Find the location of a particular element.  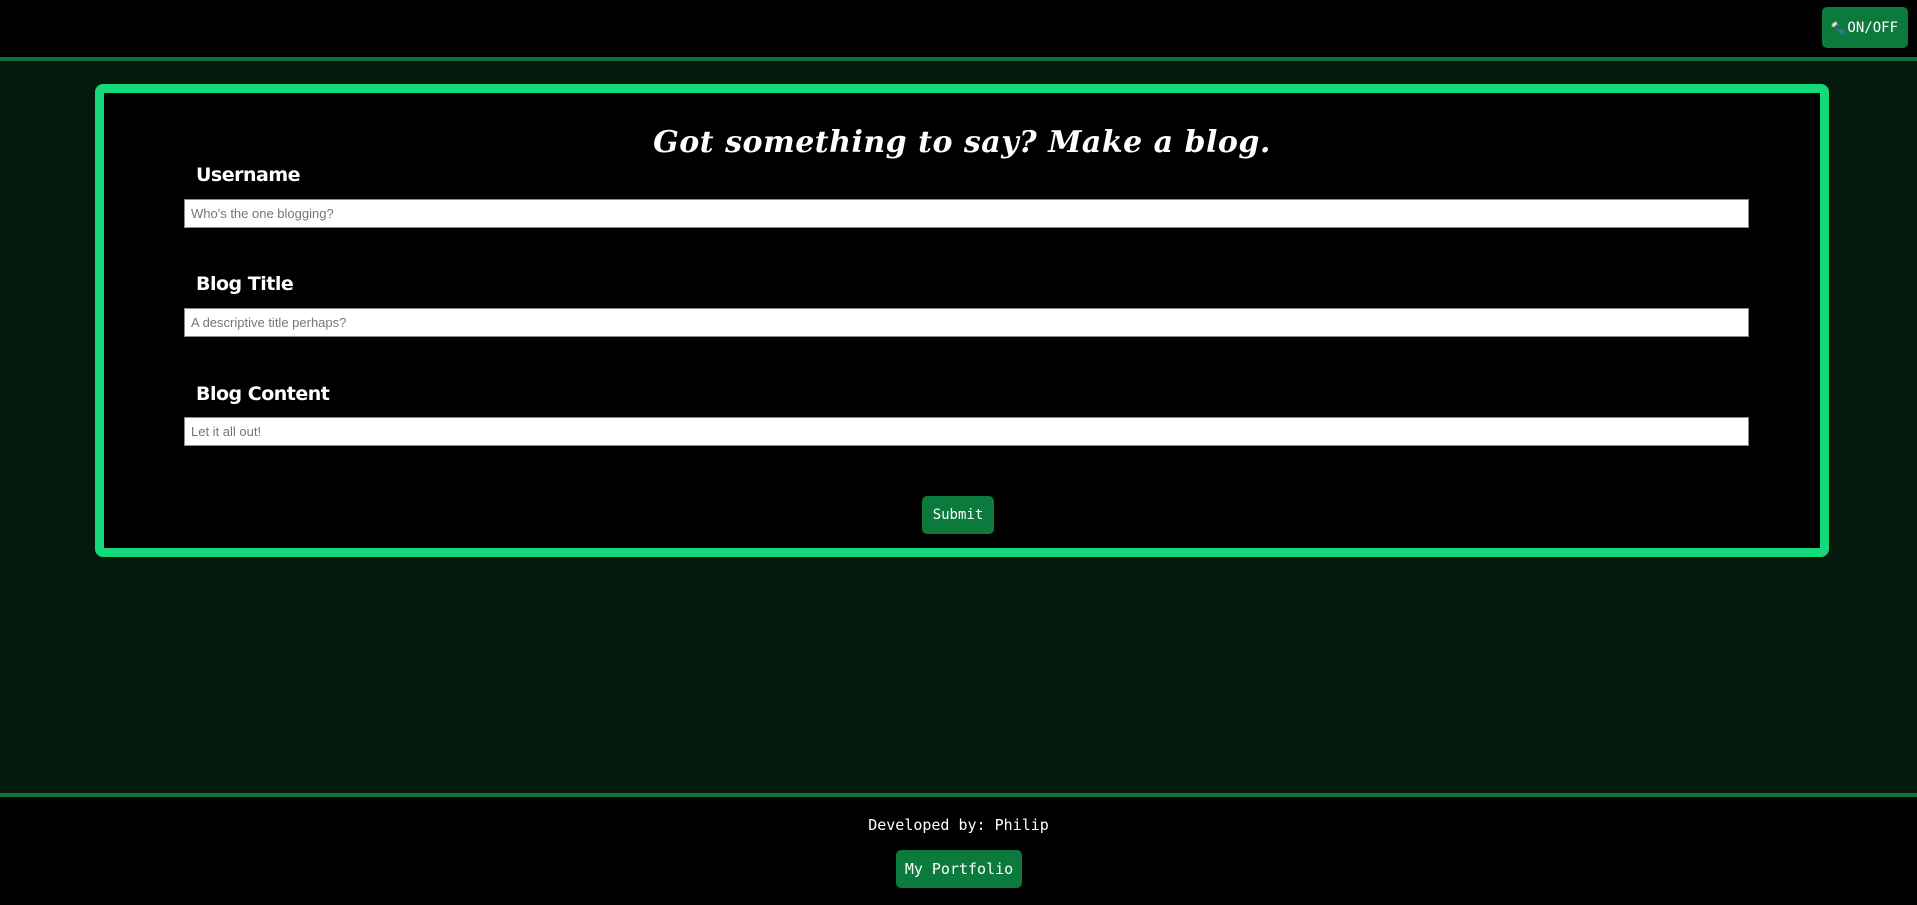

portfolio-button: My Portfolio is located at coordinates (959, 869).